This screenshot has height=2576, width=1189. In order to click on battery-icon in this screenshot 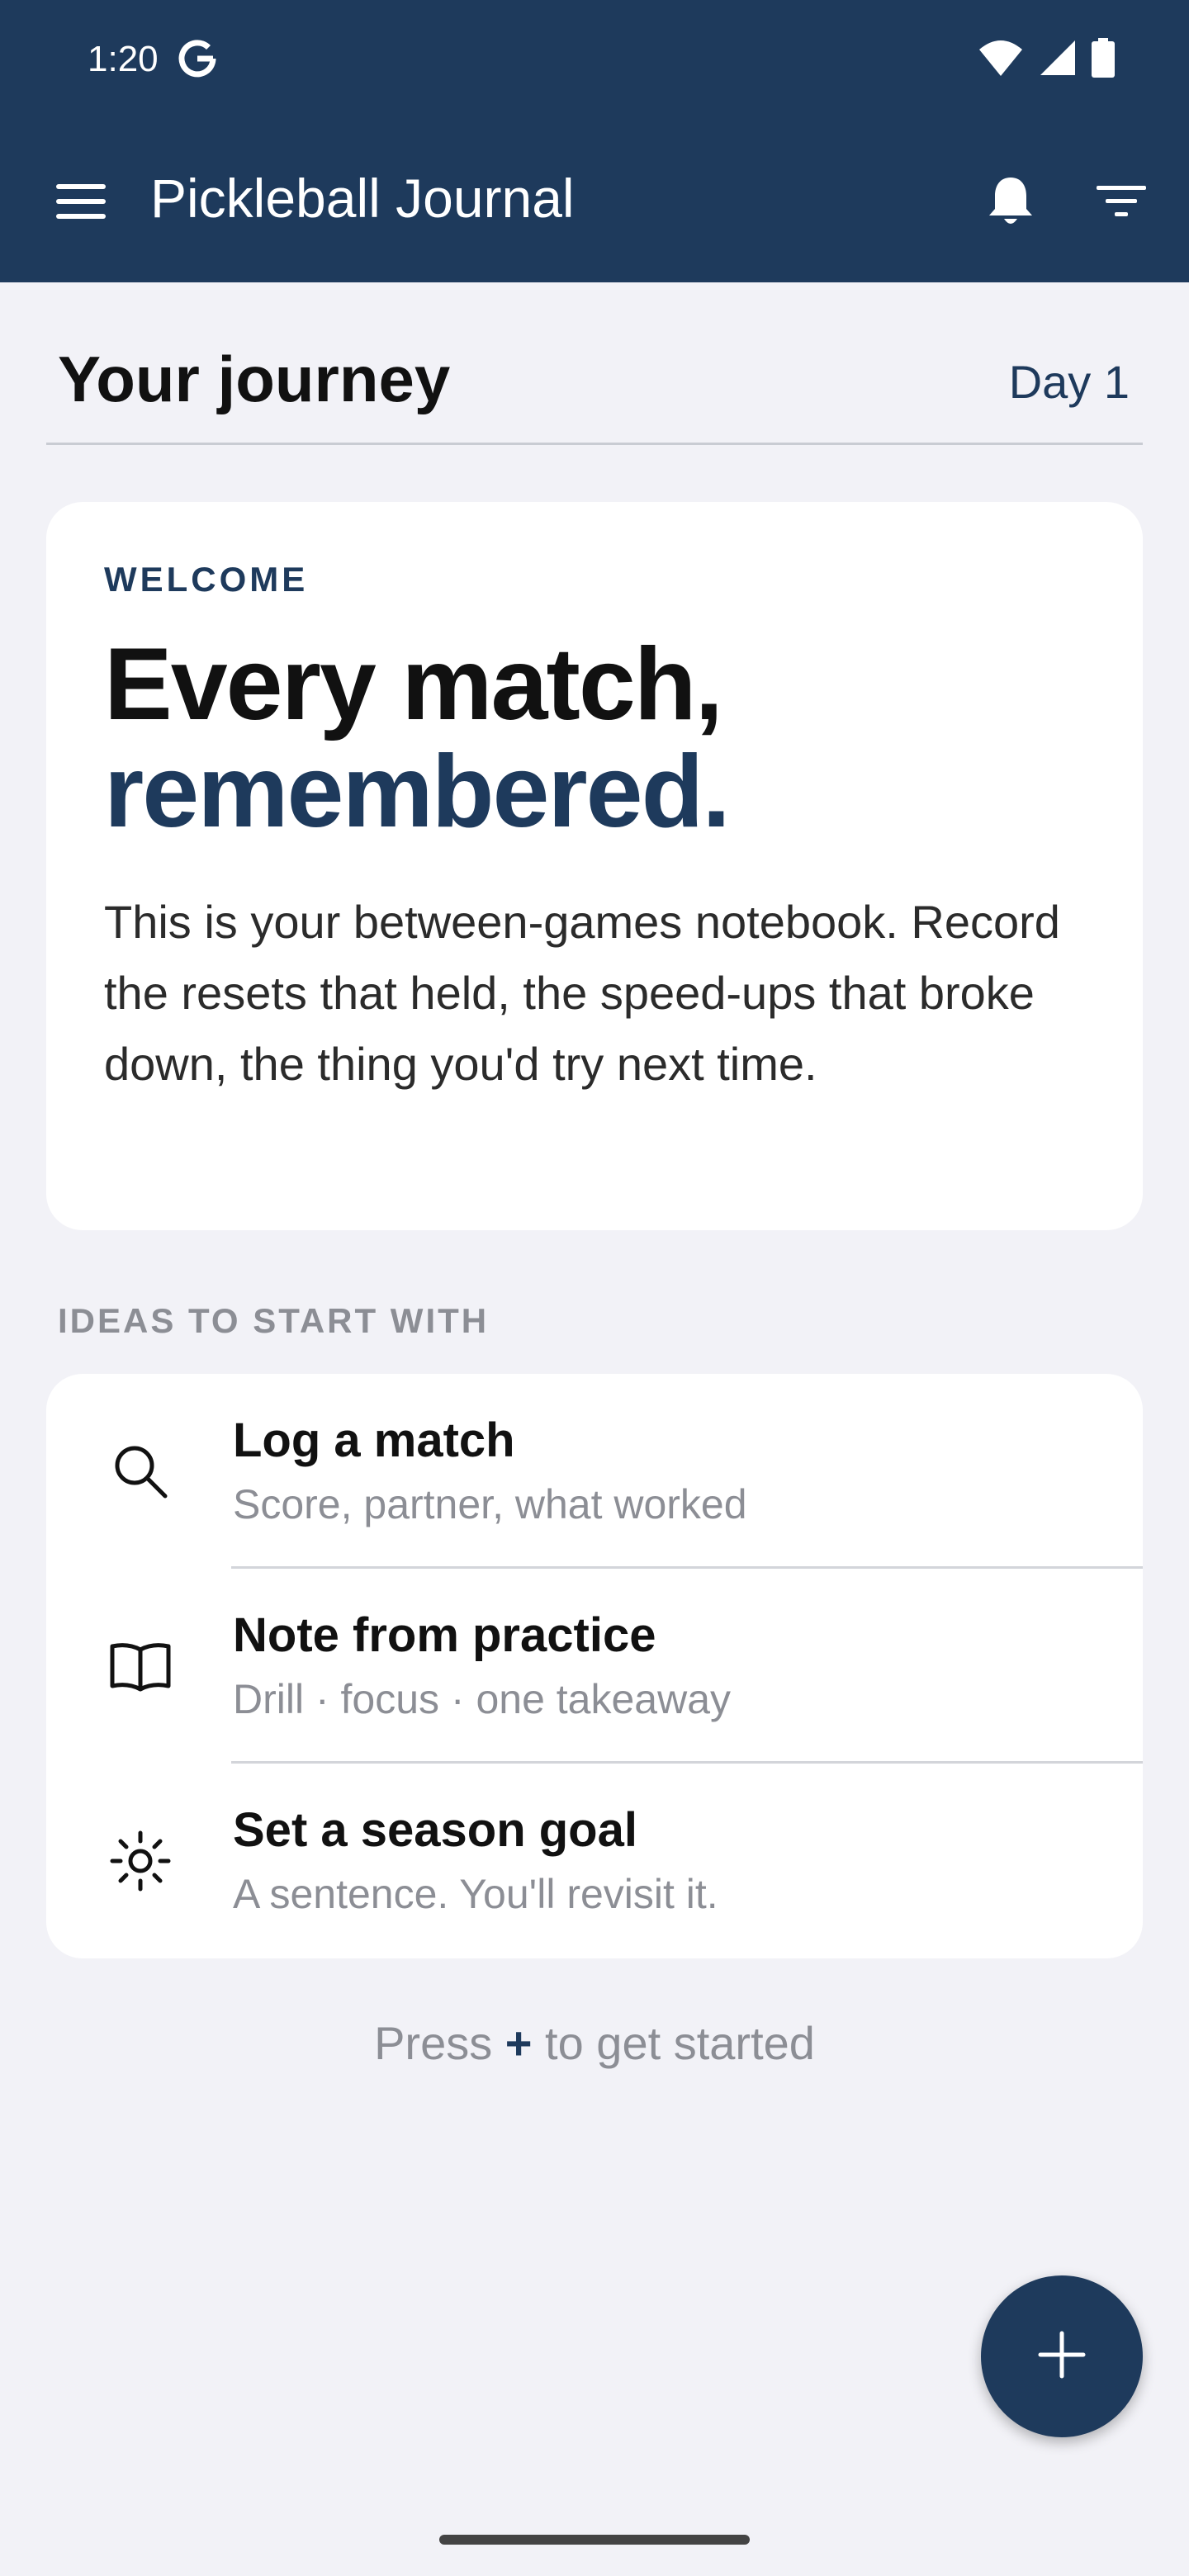, I will do `click(1103, 59)`.